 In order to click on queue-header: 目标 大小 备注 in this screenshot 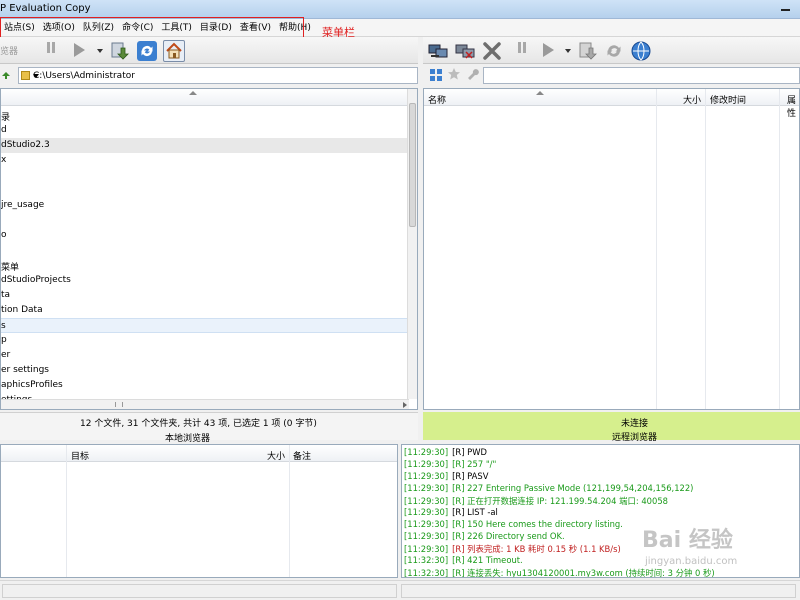, I will do `click(199, 453)`.